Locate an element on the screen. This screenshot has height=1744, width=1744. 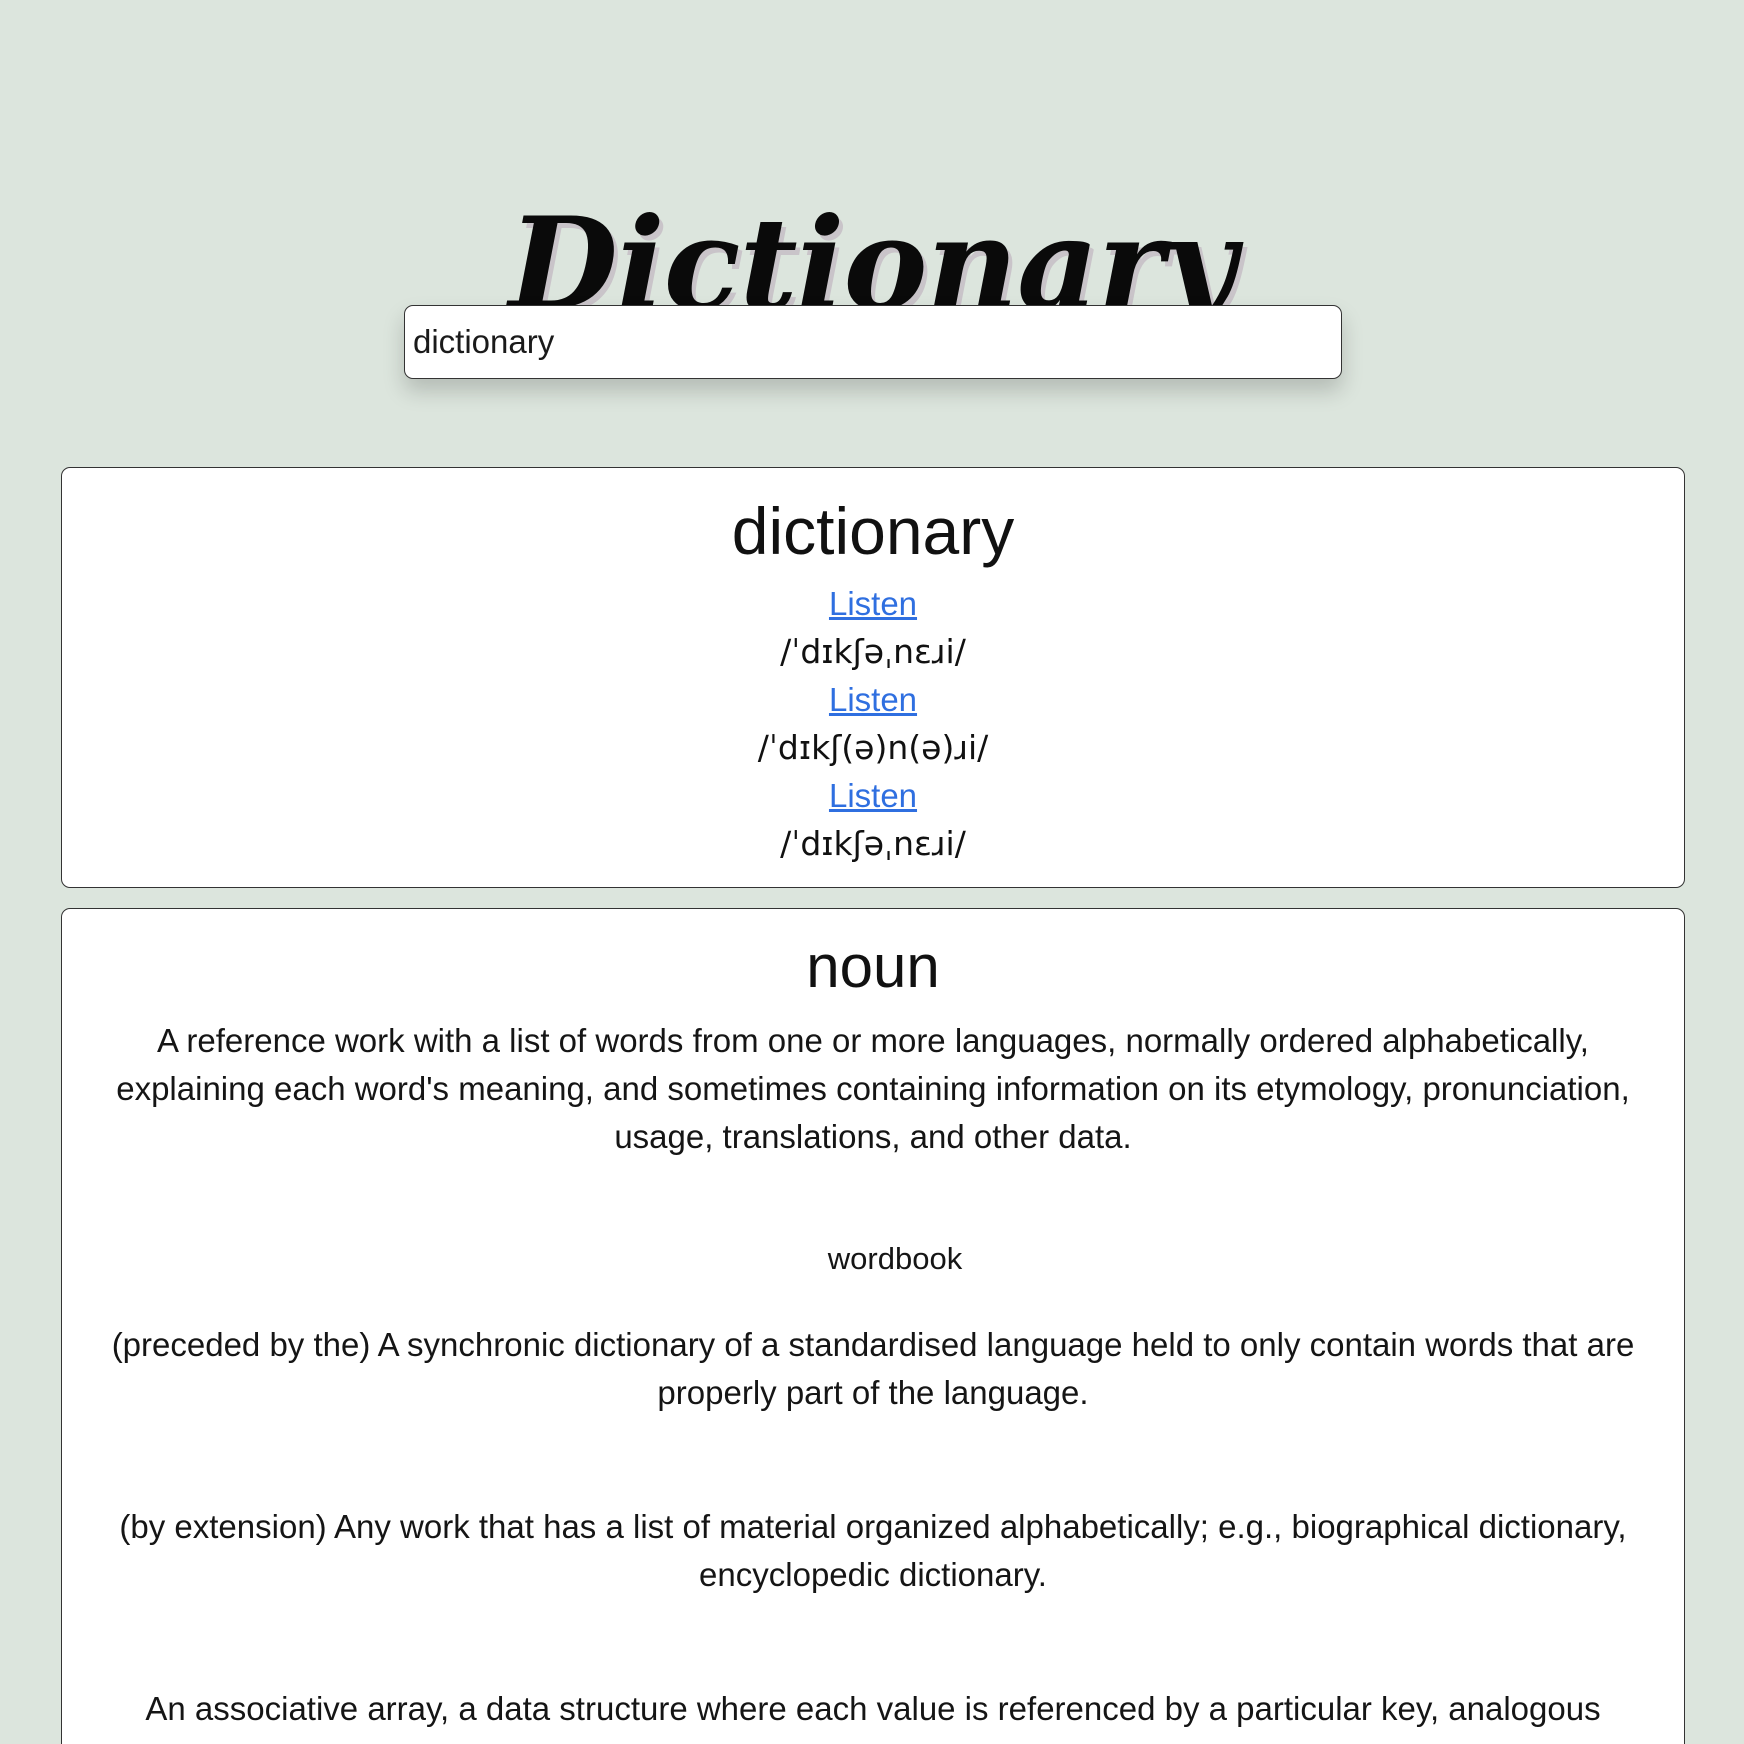
phonetic-item: Listen /ˈdɪkʃ(ə)n(ə)ɹi/ is located at coordinates (873, 724).